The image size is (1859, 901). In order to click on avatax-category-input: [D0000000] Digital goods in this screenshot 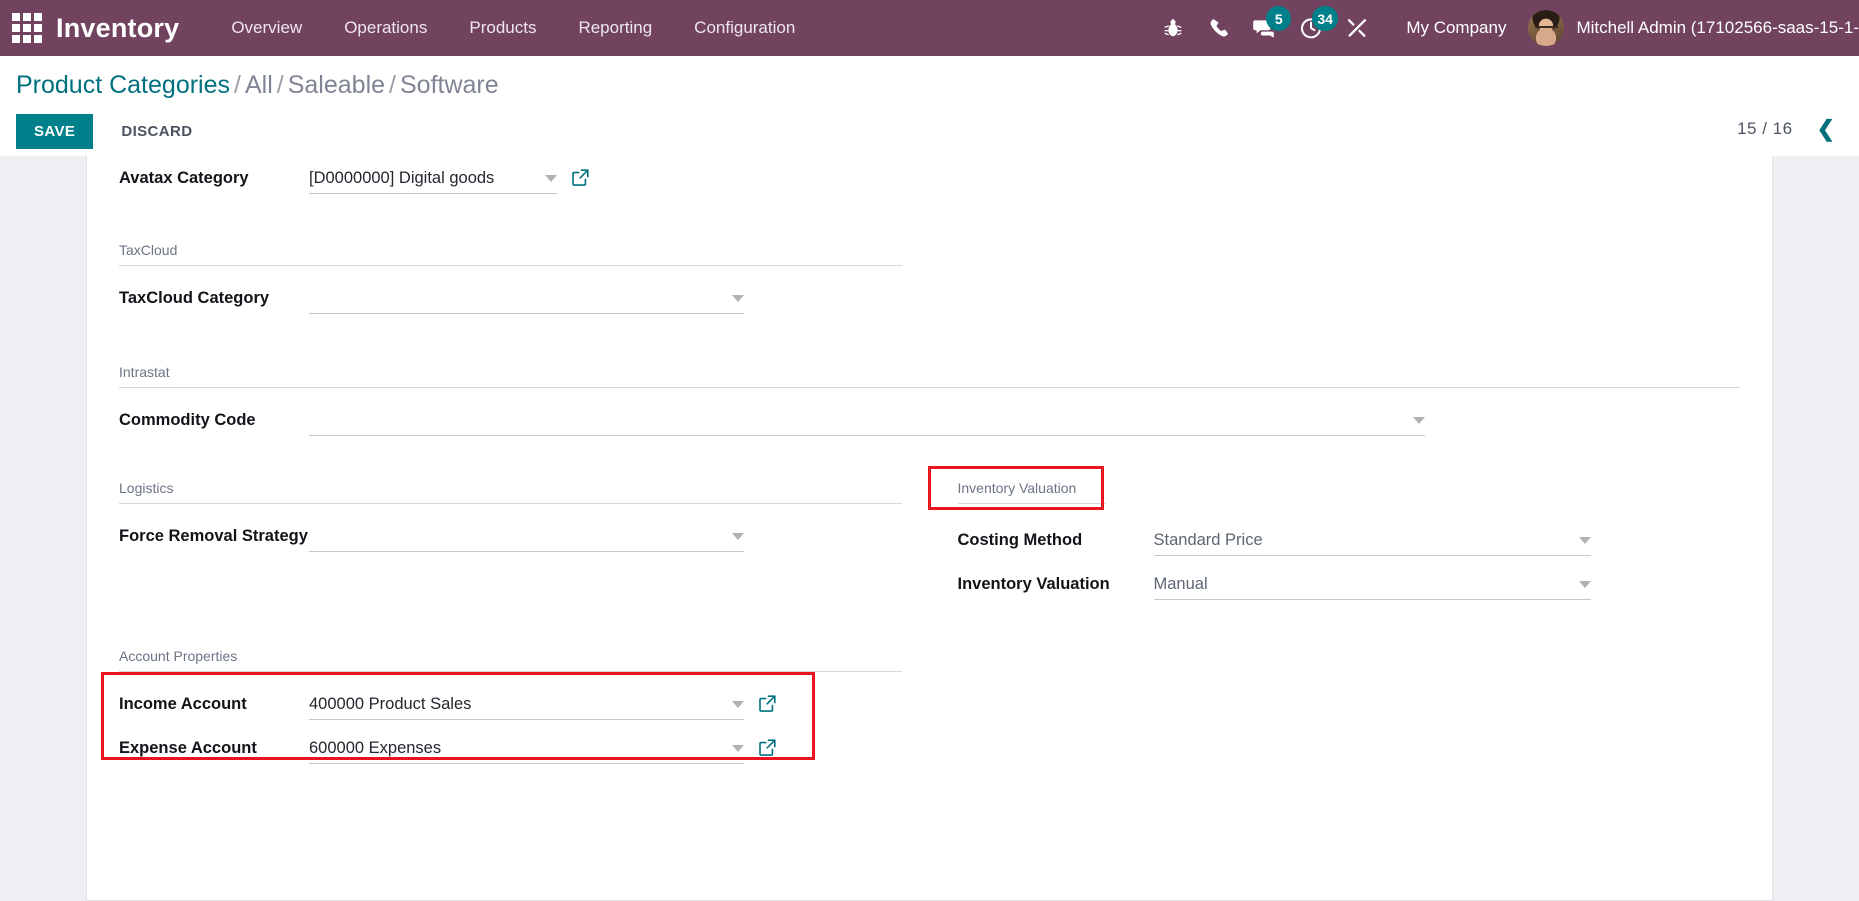, I will do `click(433, 180)`.